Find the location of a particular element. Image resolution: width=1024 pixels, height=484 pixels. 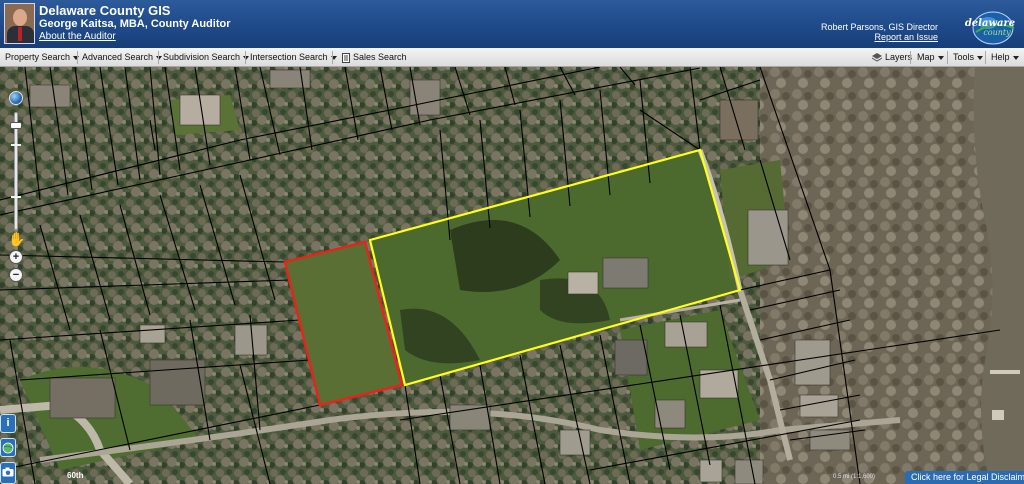

property-search-menu: Property Search is located at coordinates (42, 57).